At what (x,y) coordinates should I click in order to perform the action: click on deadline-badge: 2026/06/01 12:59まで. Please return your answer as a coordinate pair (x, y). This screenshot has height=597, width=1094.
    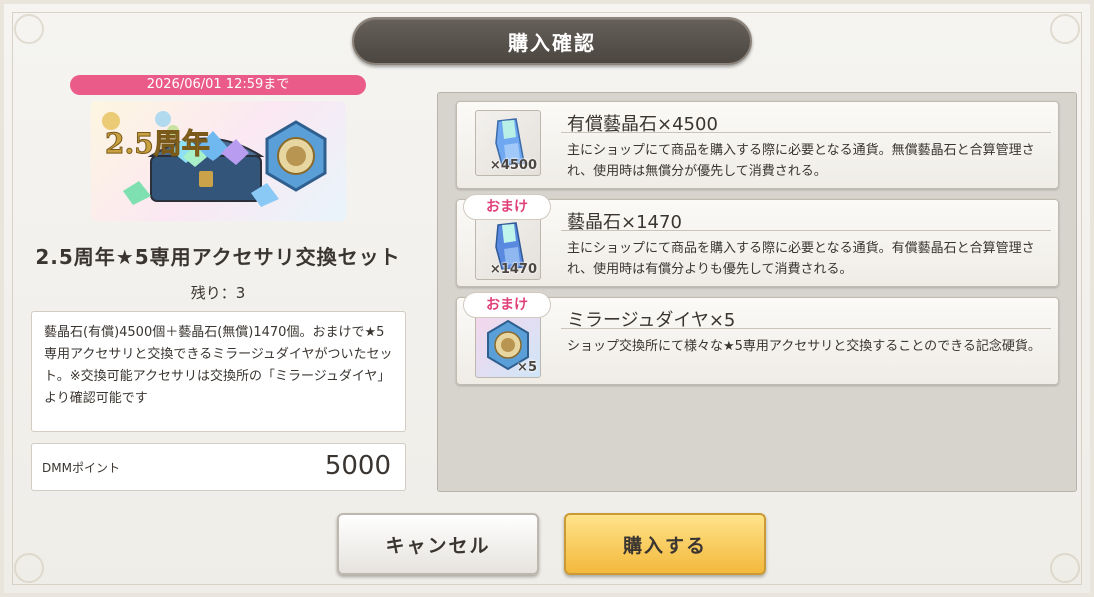
    Looking at the image, I should click on (218, 85).